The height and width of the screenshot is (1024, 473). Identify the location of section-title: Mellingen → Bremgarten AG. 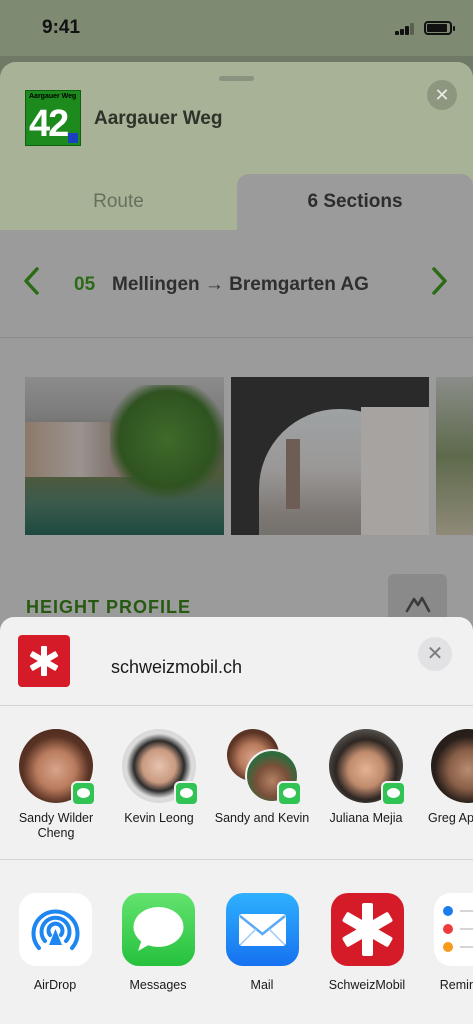
(240, 284).